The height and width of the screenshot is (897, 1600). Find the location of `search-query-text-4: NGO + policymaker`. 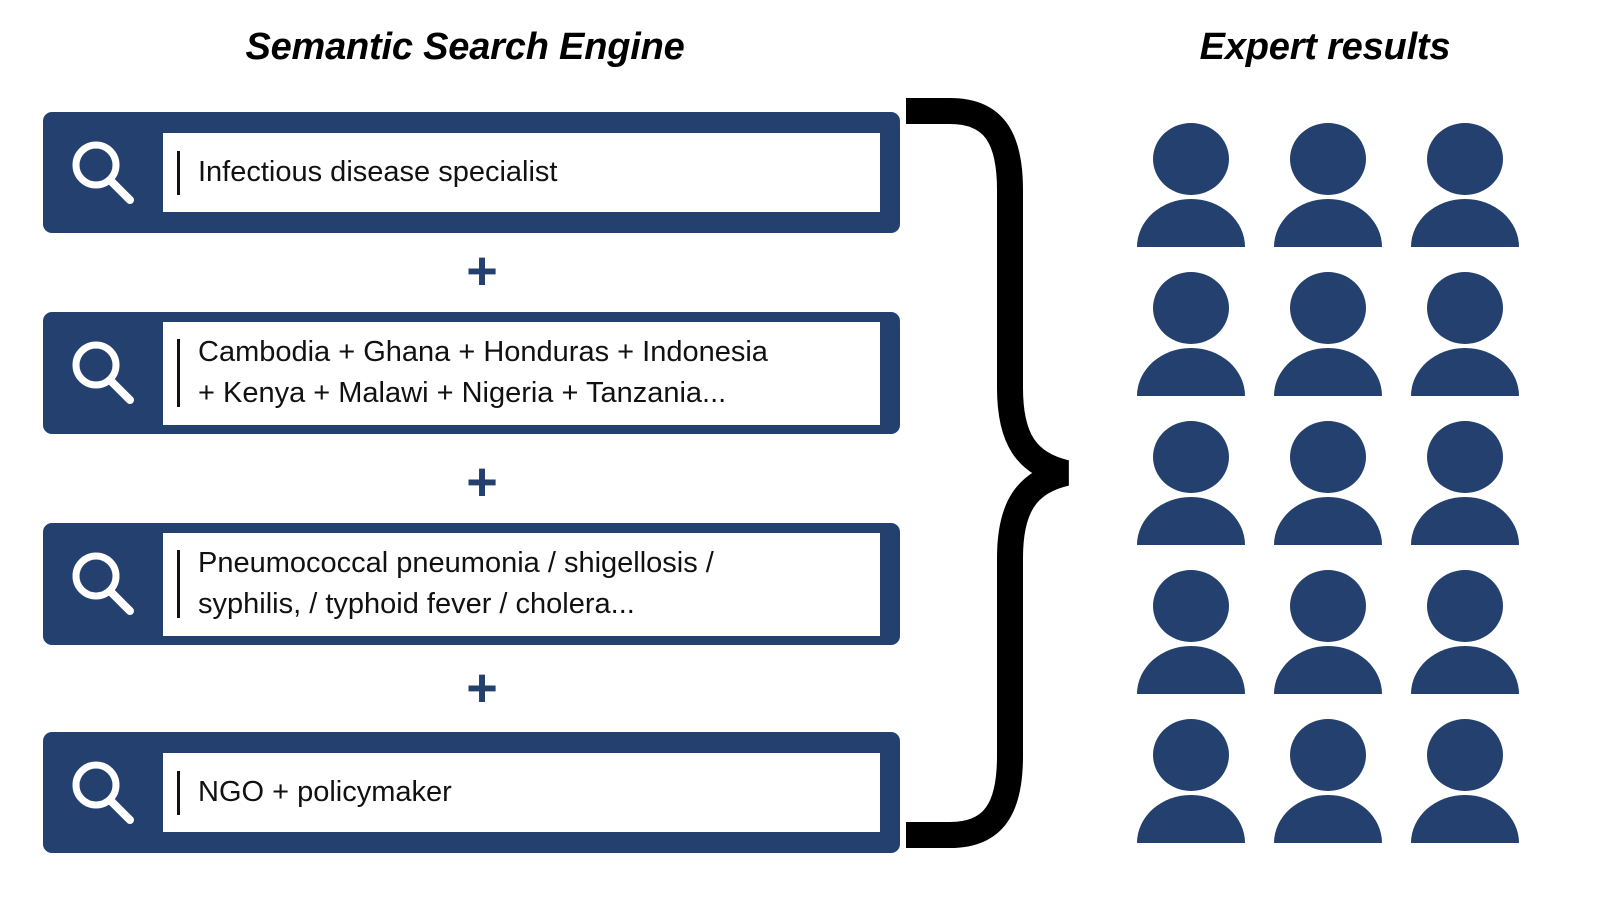

search-query-text-4: NGO + policymaker is located at coordinates (325, 791).